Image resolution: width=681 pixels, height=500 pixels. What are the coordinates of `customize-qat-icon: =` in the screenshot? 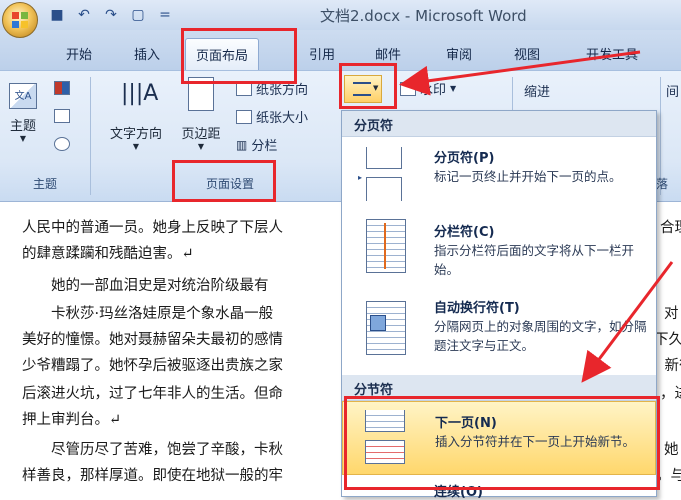 It's located at (165, 15).